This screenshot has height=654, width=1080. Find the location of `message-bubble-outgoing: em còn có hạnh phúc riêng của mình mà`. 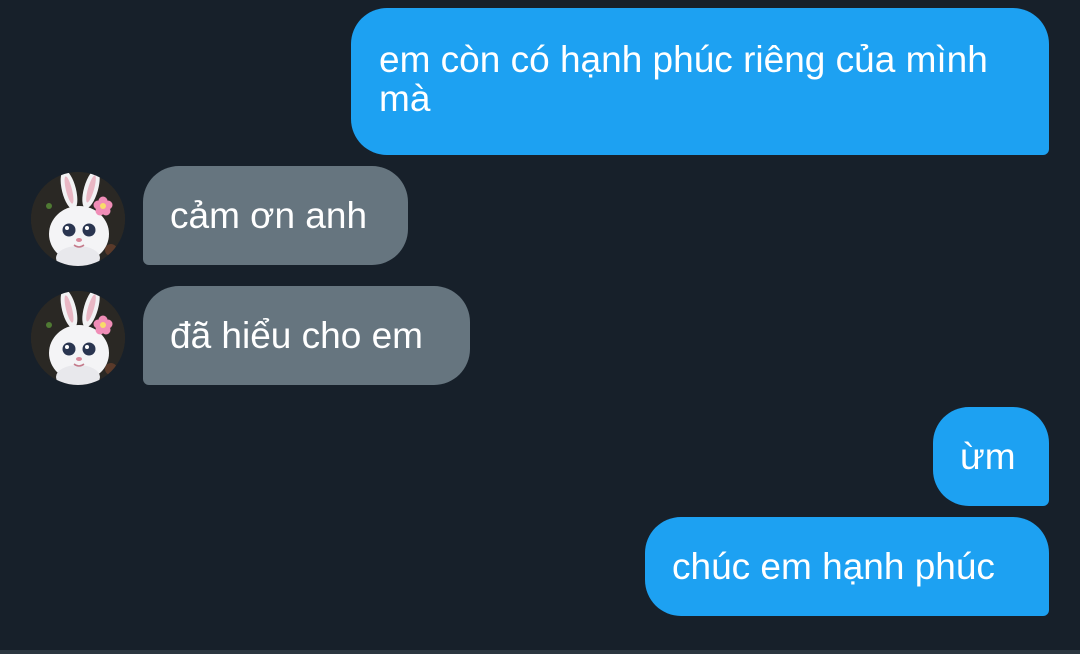

message-bubble-outgoing: em còn có hạnh phúc riêng của mình mà is located at coordinates (700, 81).